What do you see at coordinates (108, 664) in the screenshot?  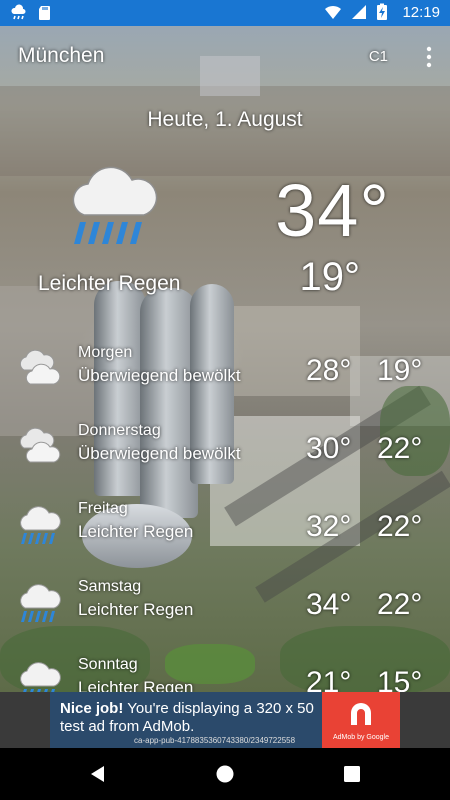 I see `forecast-day: Sonntag` at bounding box center [108, 664].